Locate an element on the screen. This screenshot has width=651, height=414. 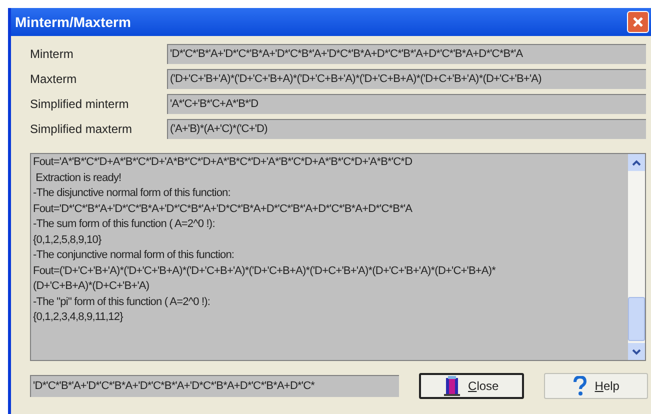
term-field: 'A*'C+'B*'C+A*'B*'D is located at coordinates (406, 104).